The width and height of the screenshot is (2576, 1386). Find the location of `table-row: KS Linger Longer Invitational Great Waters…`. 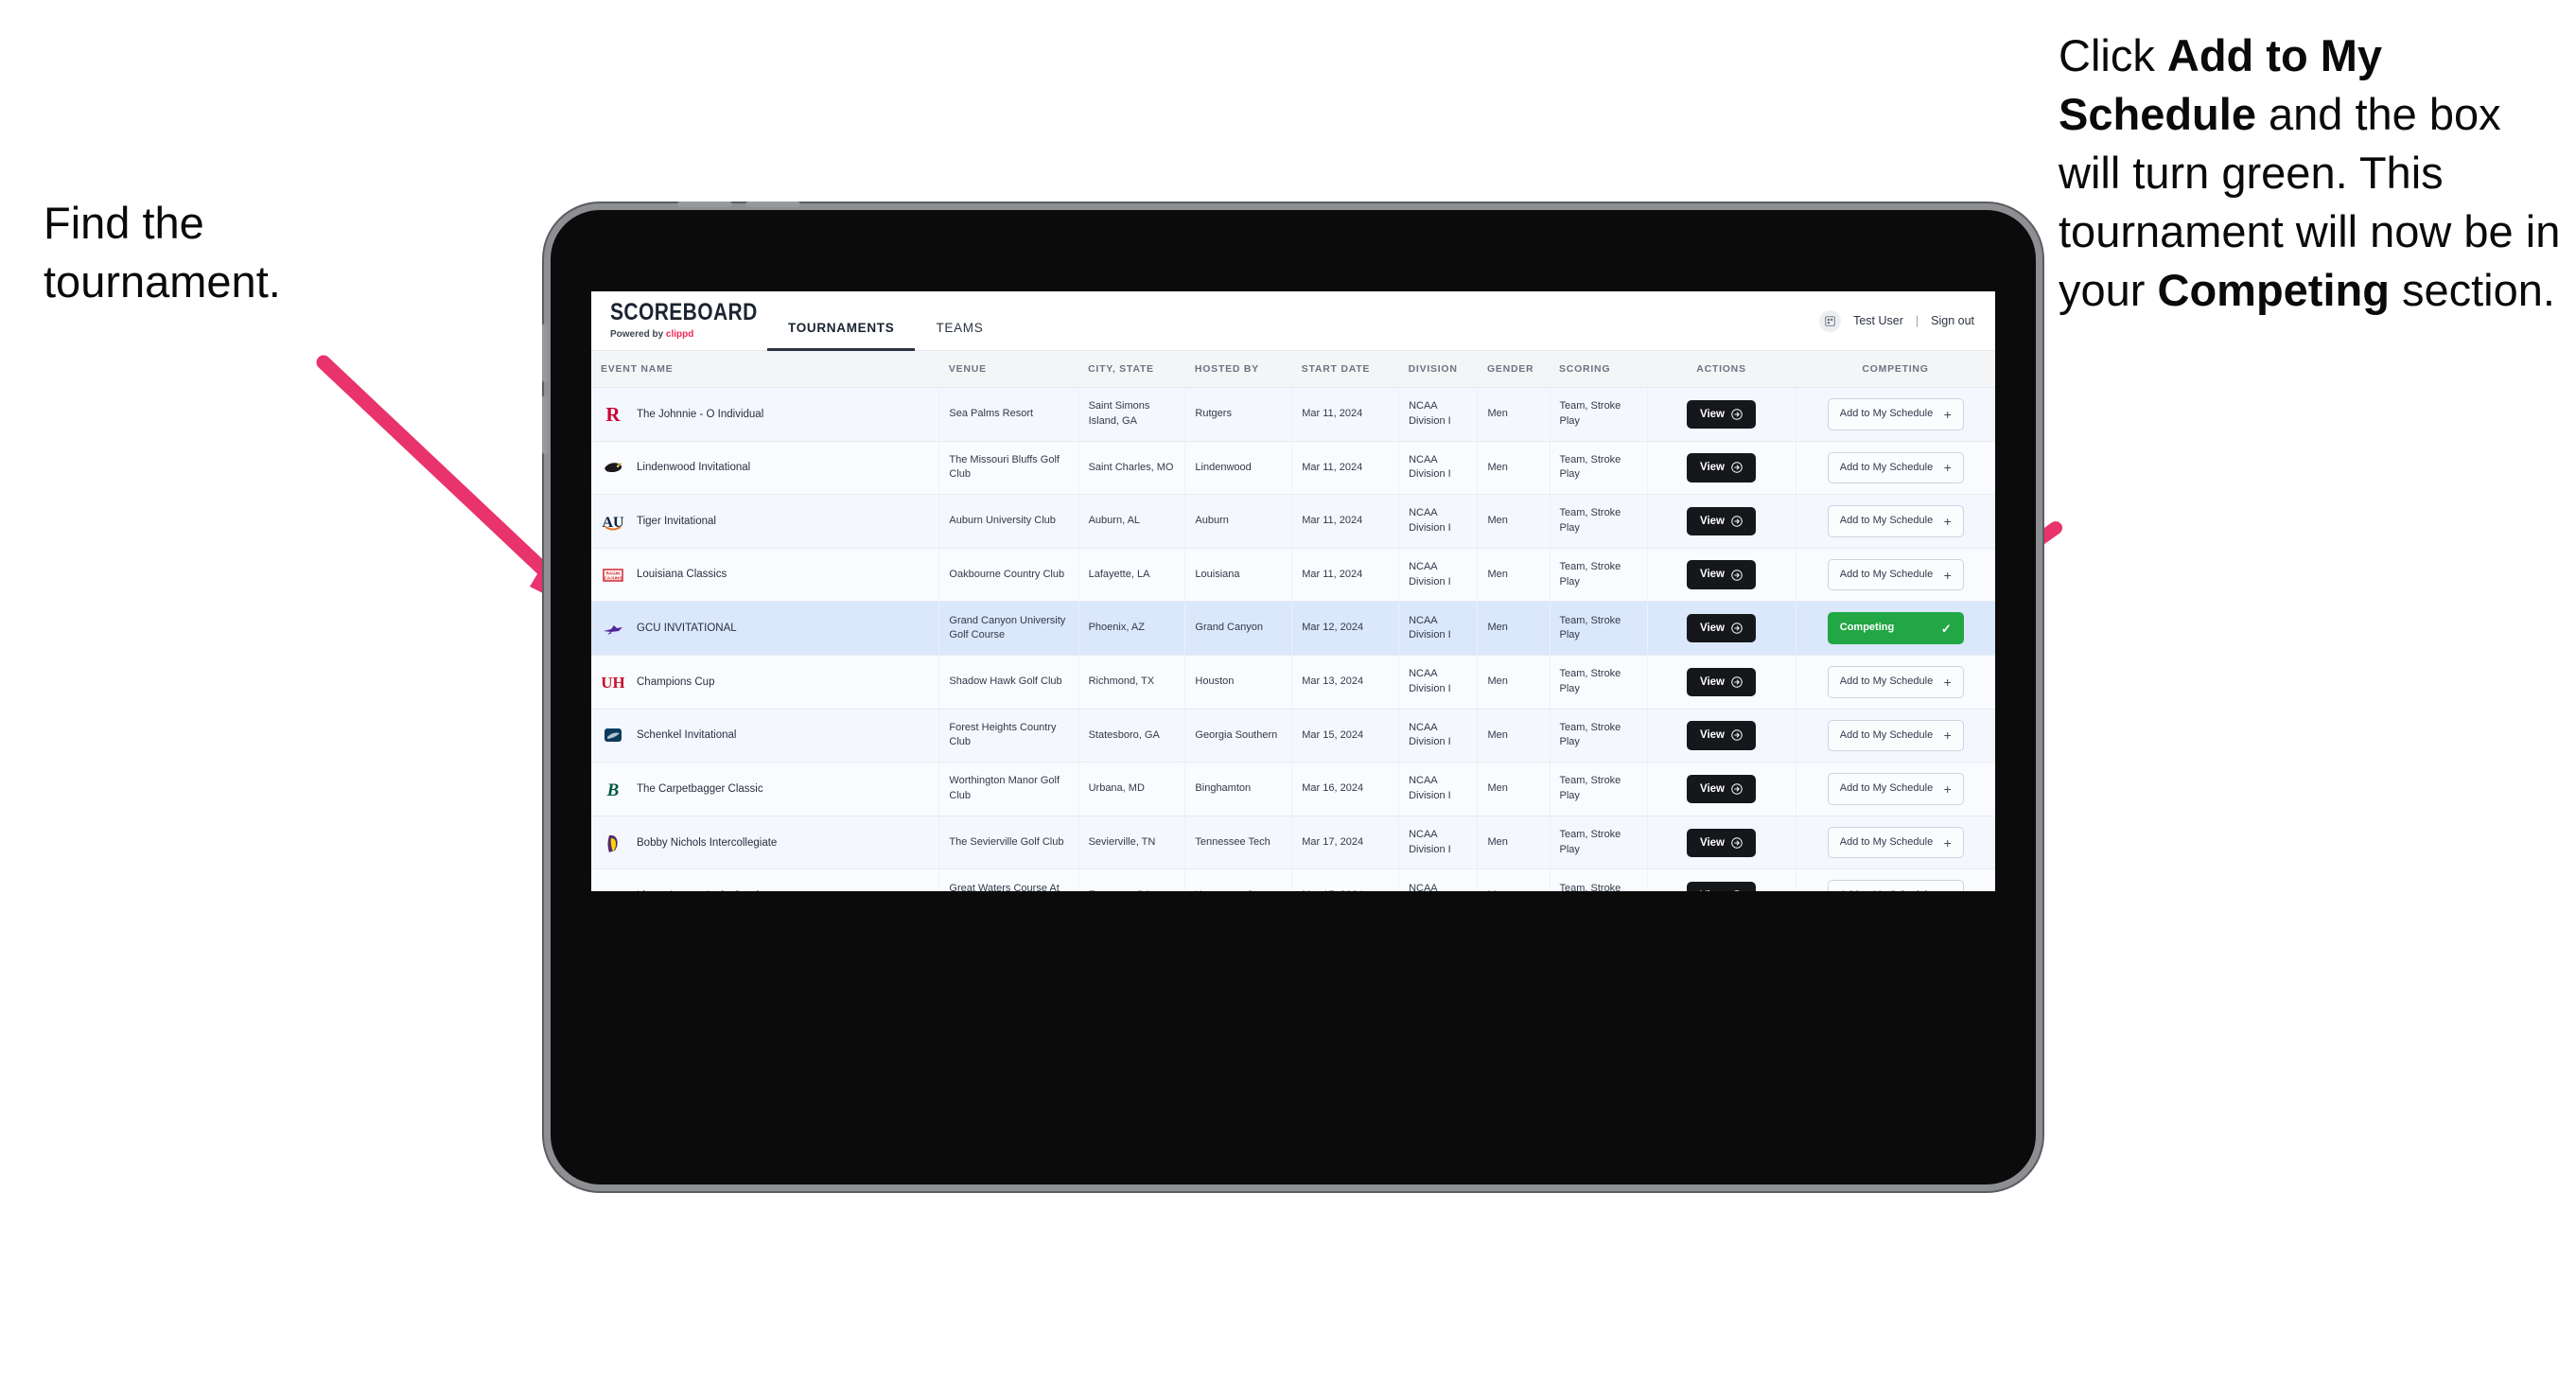

table-row: KS Linger Longer Invitational Great Waters… is located at coordinates (1293, 879).